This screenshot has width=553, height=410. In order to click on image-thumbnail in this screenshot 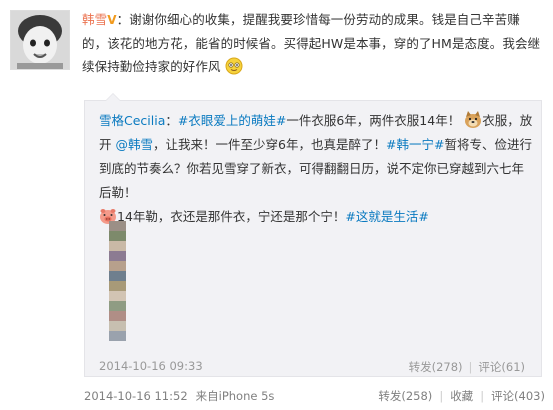, I will do `click(117, 281)`.